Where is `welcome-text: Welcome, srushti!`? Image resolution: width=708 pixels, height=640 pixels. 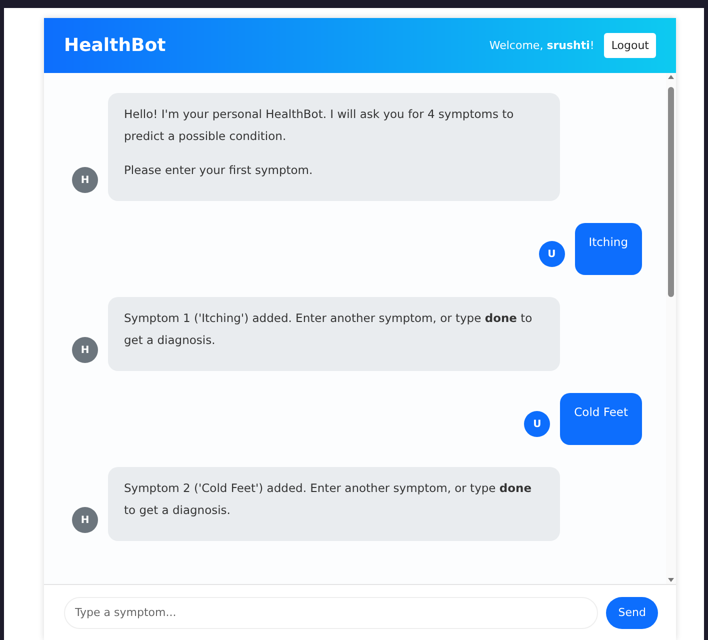
welcome-text: Welcome, srushti! is located at coordinates (541, 45).